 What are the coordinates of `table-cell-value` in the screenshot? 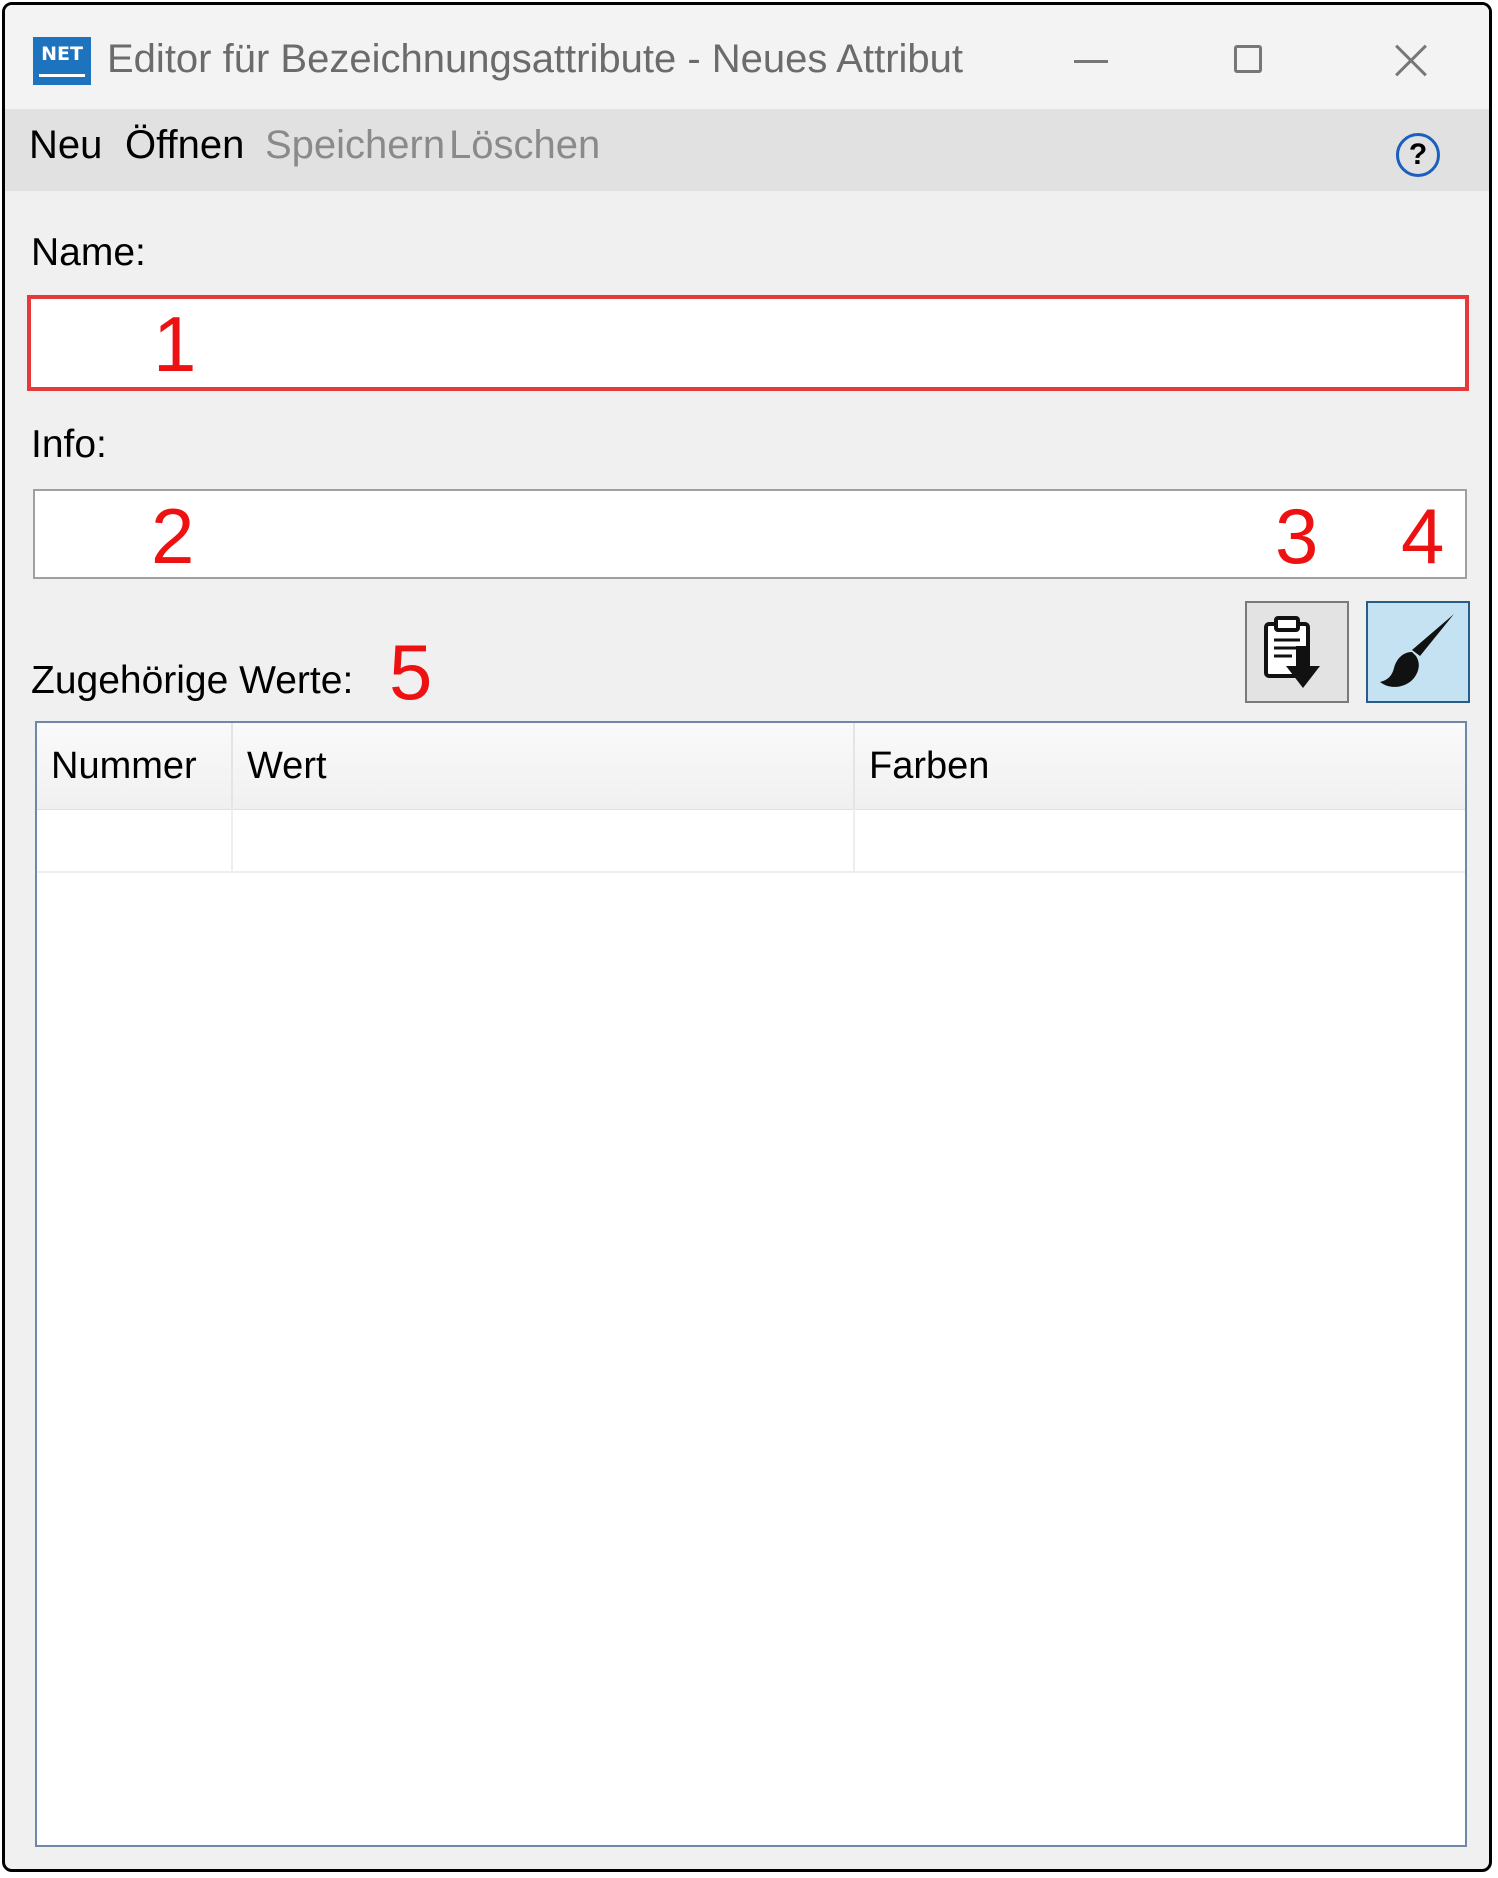 It's located at (542, 840).